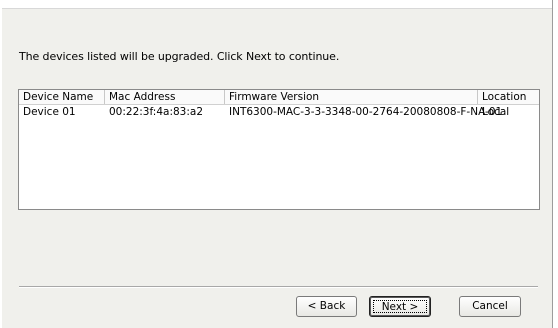  Describe the element at coordinates (1, 164) in the screenshot. I see `left-edge` at that location.